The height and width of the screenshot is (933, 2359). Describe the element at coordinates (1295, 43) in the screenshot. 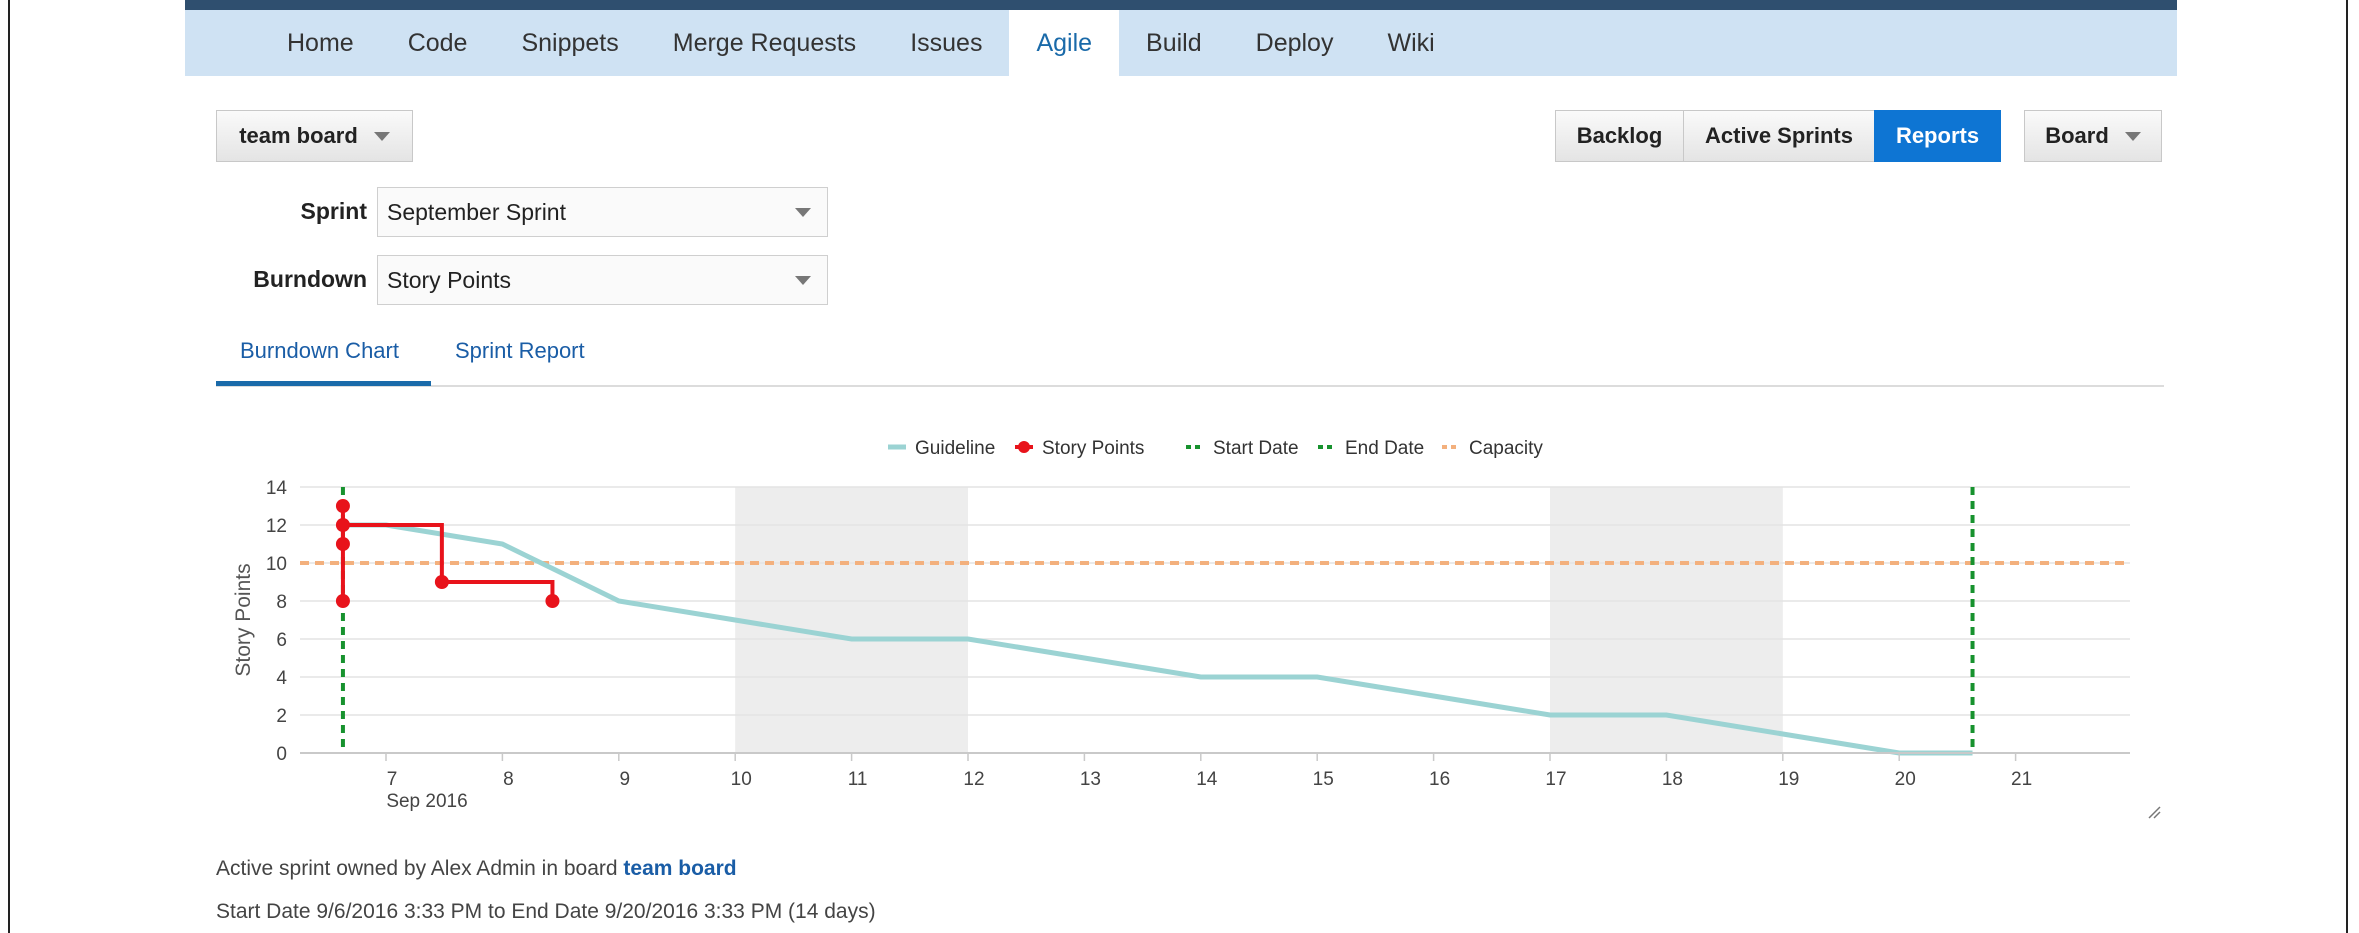

I see `nav-item-deploy: Deploy` at that location.